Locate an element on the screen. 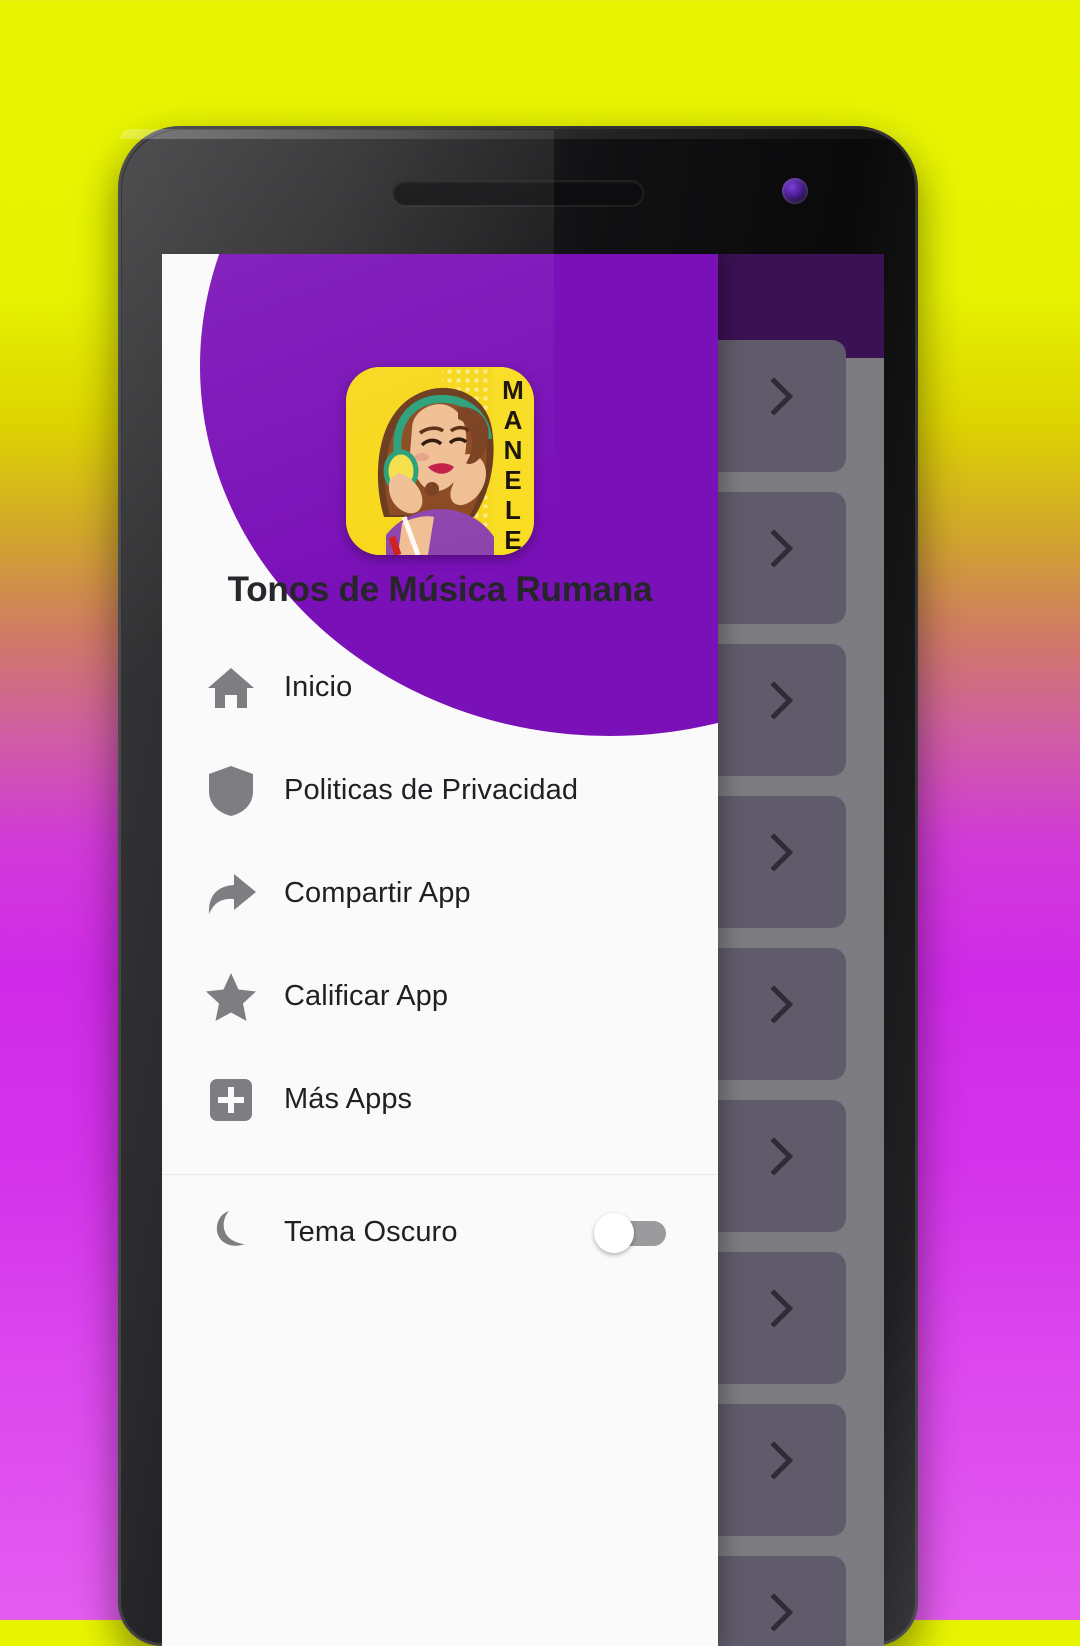  sidebar-item-label: Compartir App is located at coordinates (377, 893).